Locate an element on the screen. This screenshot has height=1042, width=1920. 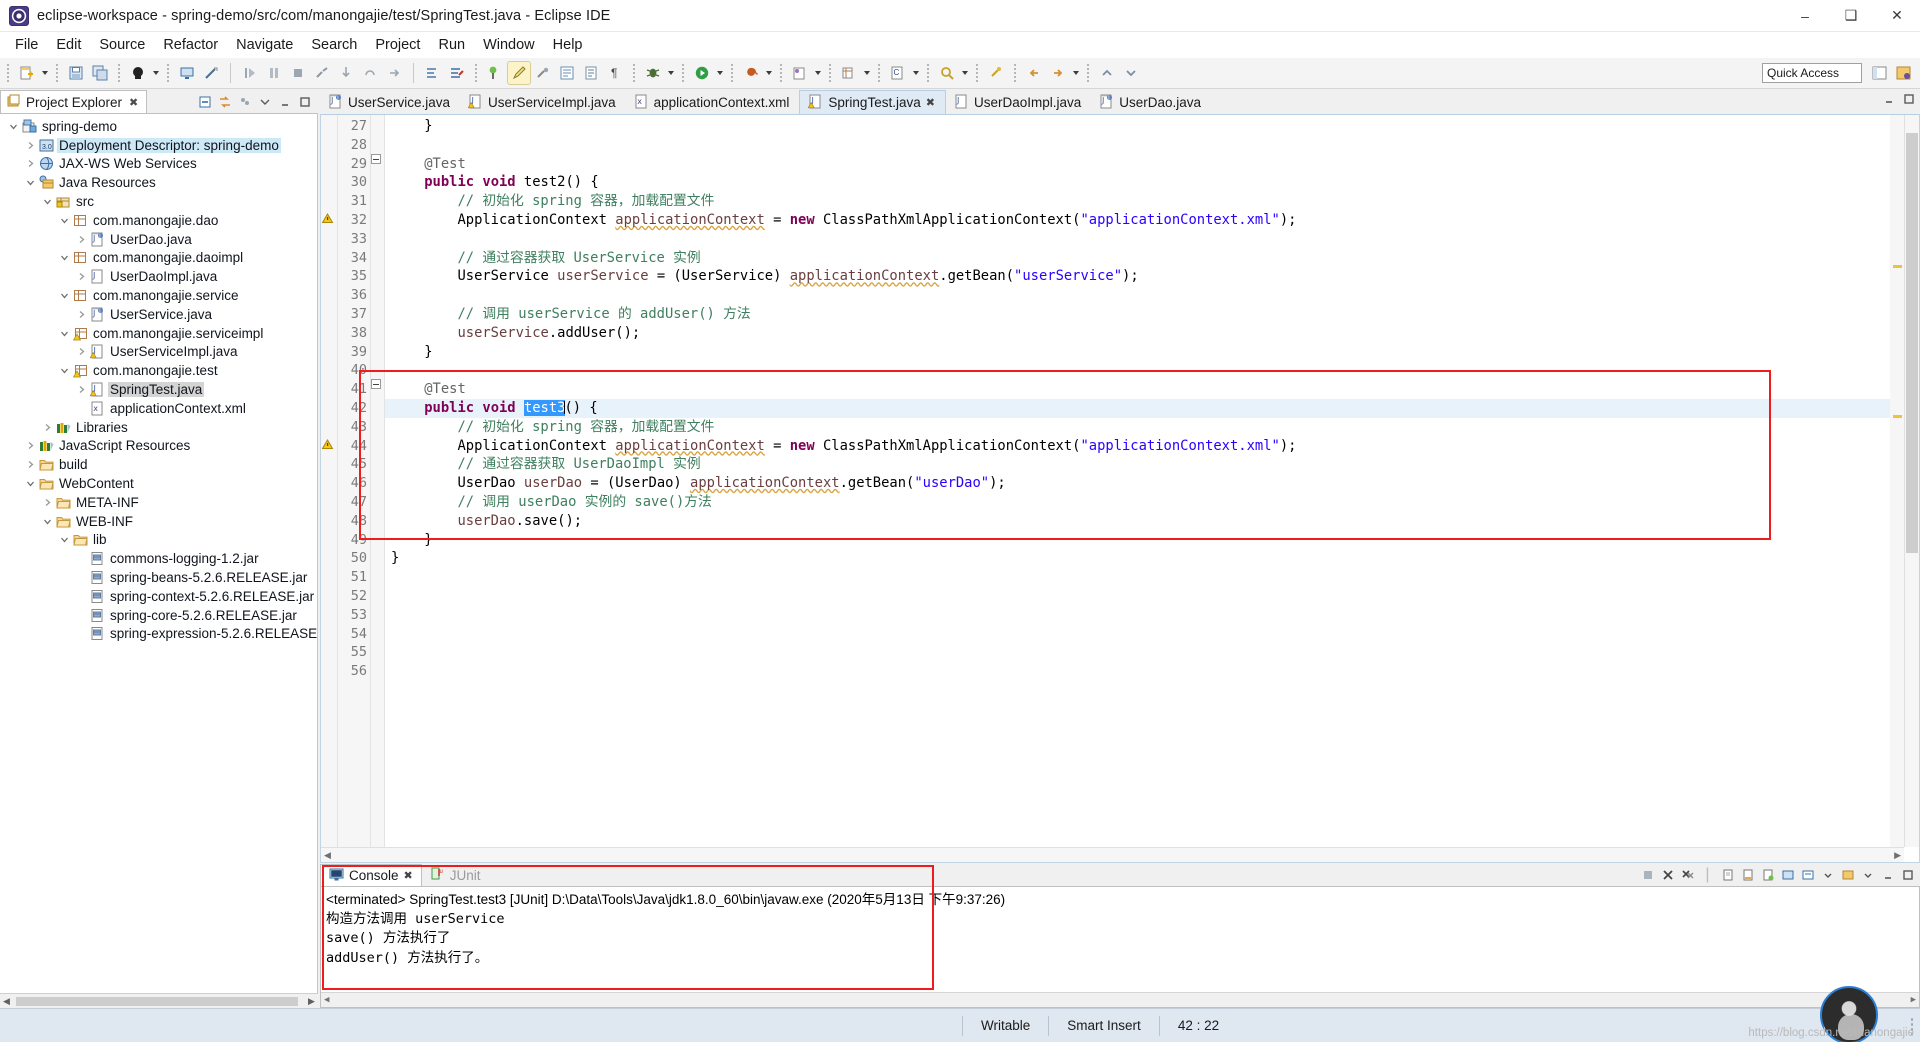
editor-vscroll-thumb is located at coordinates (1912, 343).